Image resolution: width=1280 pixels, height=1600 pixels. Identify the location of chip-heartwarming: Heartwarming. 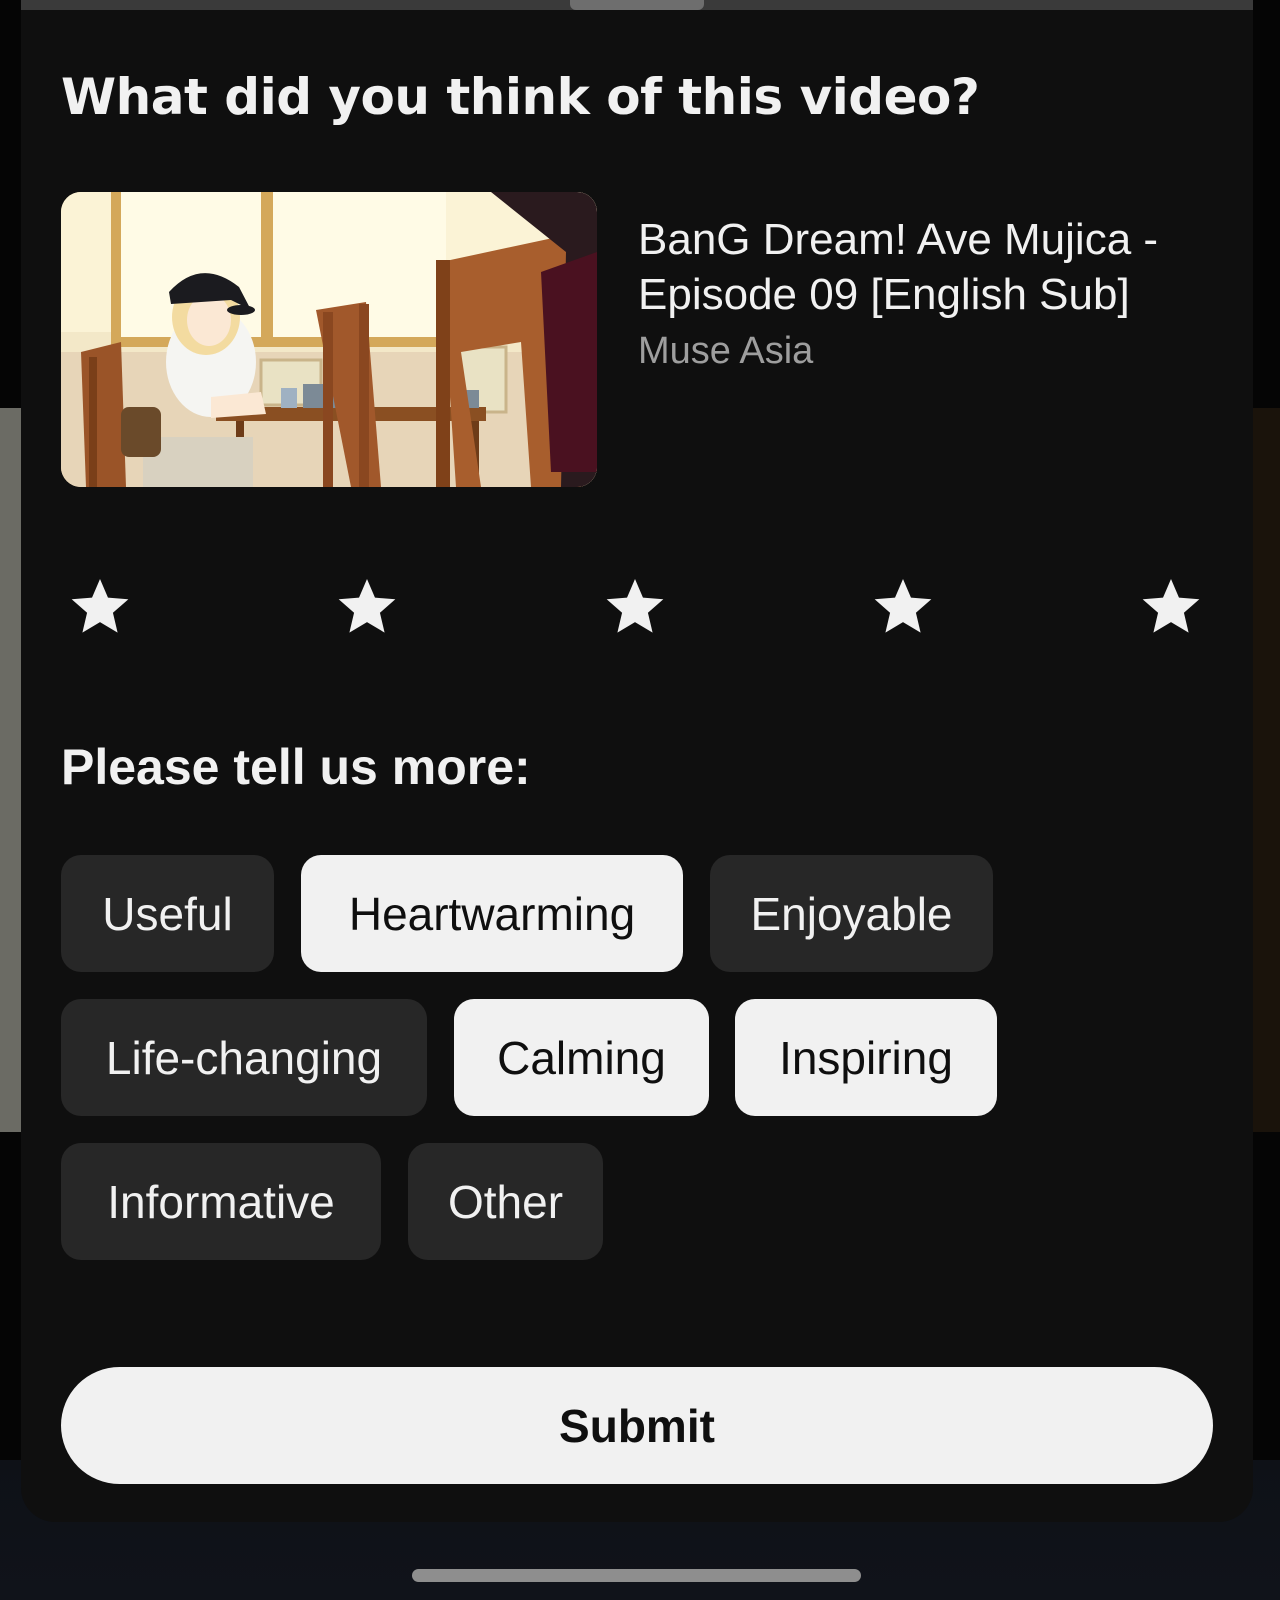
(492, 913).